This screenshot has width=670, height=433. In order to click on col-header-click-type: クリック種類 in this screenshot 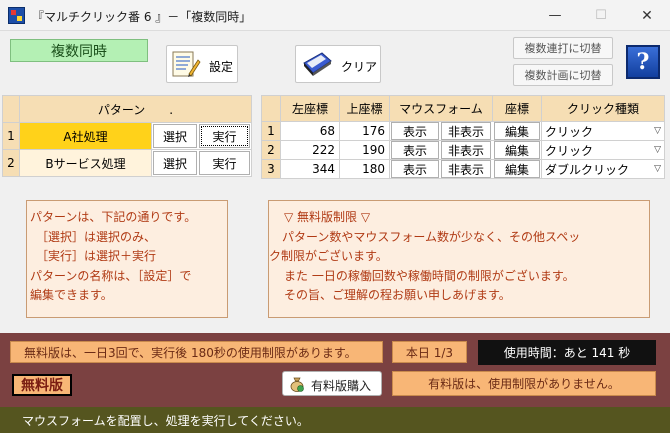, I will do `click(603, 108)`.